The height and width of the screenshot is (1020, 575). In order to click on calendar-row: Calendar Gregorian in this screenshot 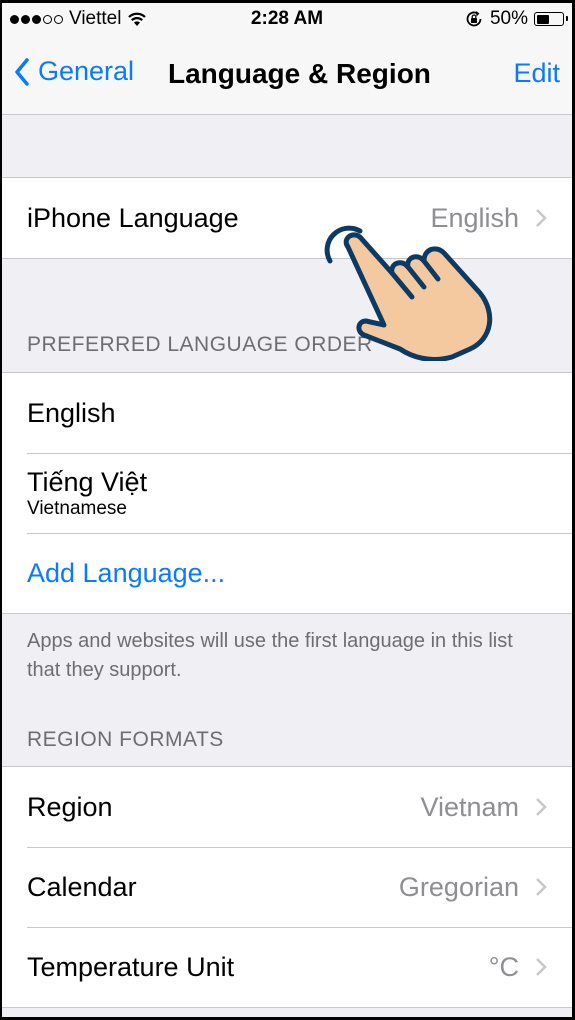, I will do `click(287, 887)`.